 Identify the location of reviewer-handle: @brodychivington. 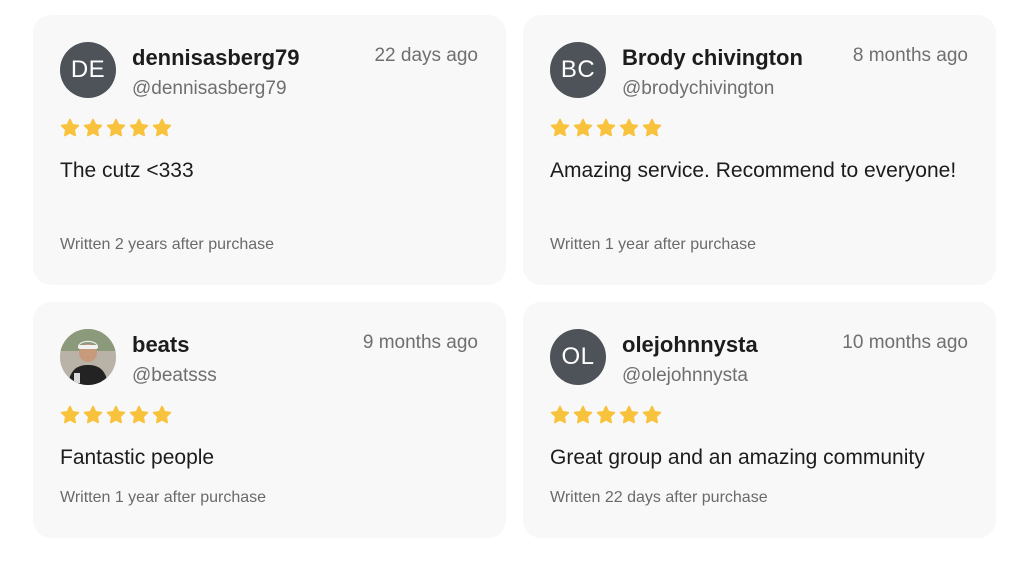
(698, 88).